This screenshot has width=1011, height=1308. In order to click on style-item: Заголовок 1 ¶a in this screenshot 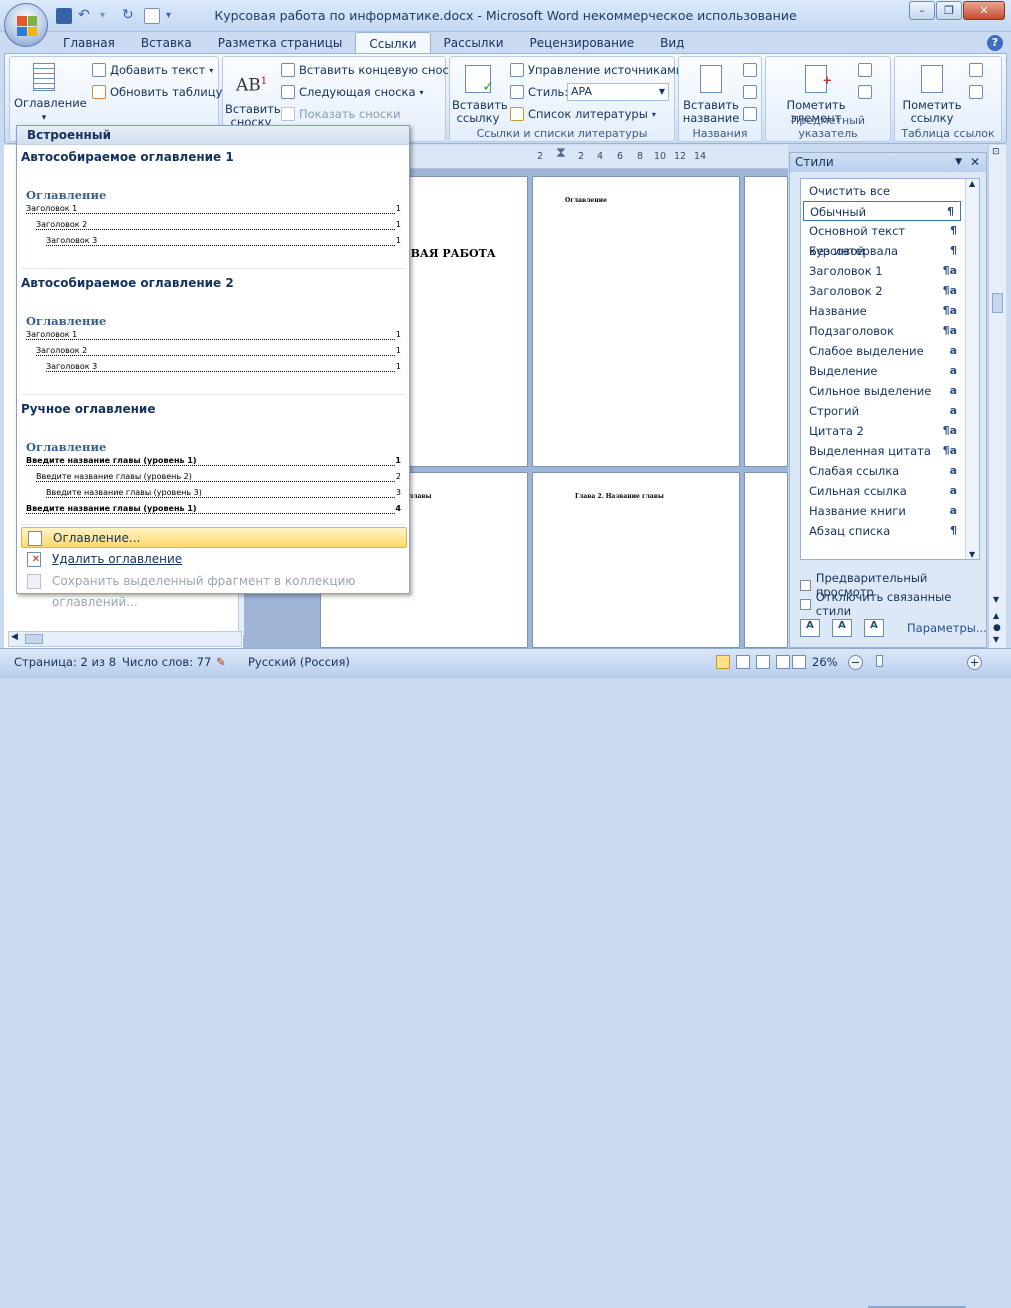, I will do `click(883, 271)`.